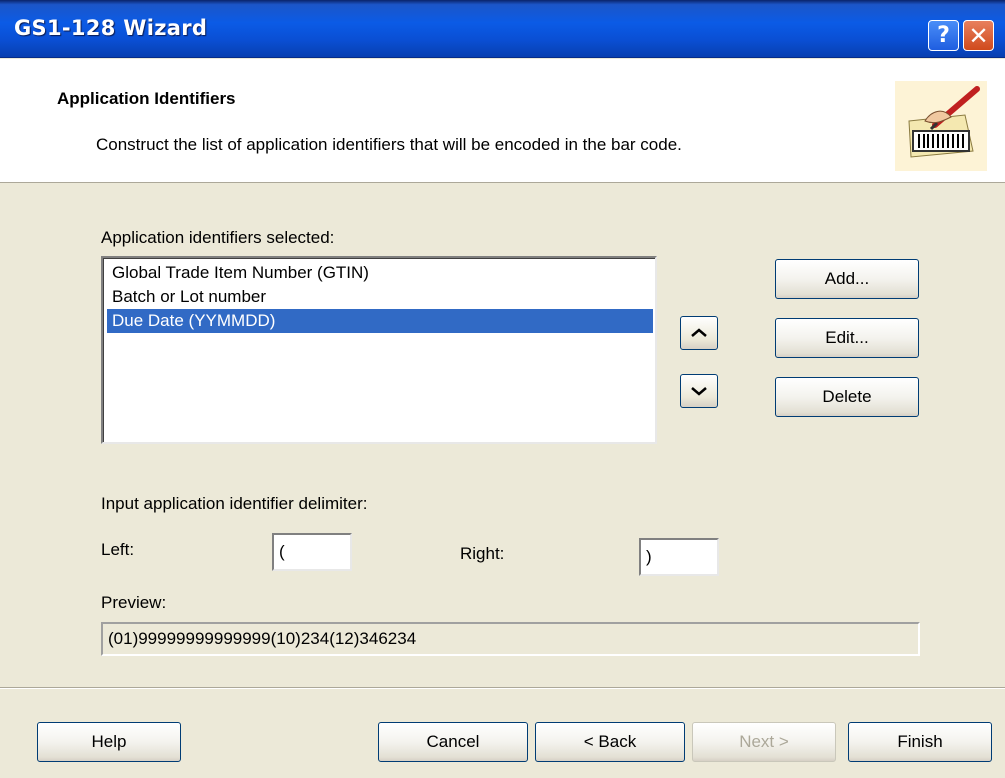 The image size is (1005, 778). Describe the element at coordinates (380, 321) in the screenshot. I see `list-item-selected: Due Date (YYMMDD)` at that location.